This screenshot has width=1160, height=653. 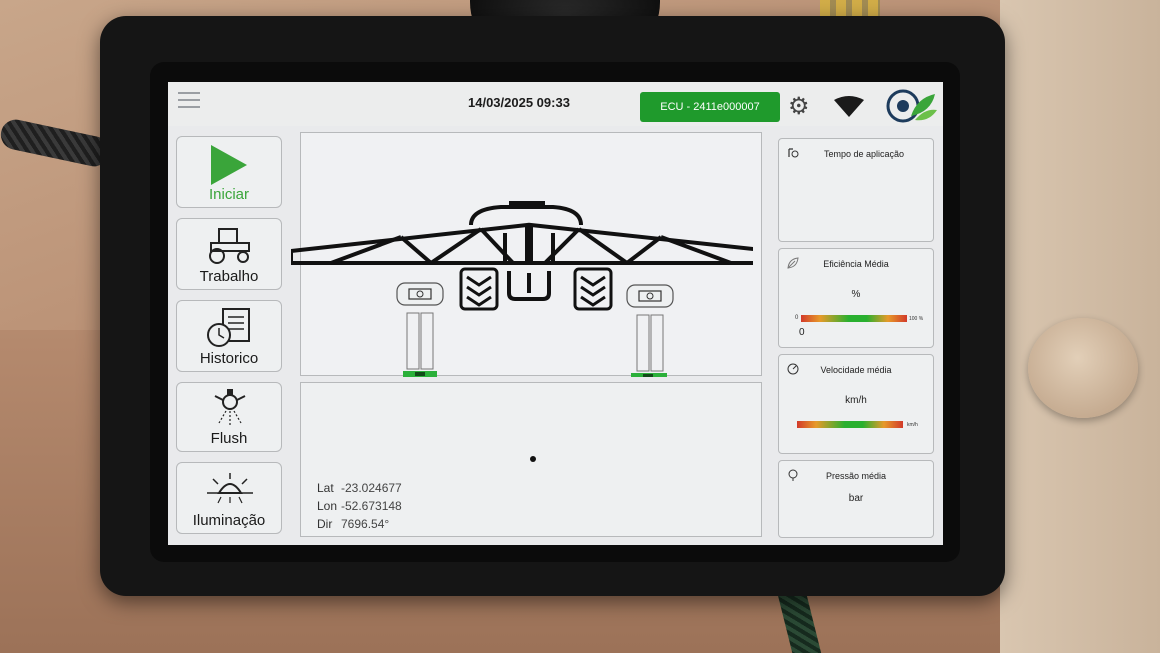 I want to click on datetime: 14/03/2025 09:33, so click(x=519, y=102).